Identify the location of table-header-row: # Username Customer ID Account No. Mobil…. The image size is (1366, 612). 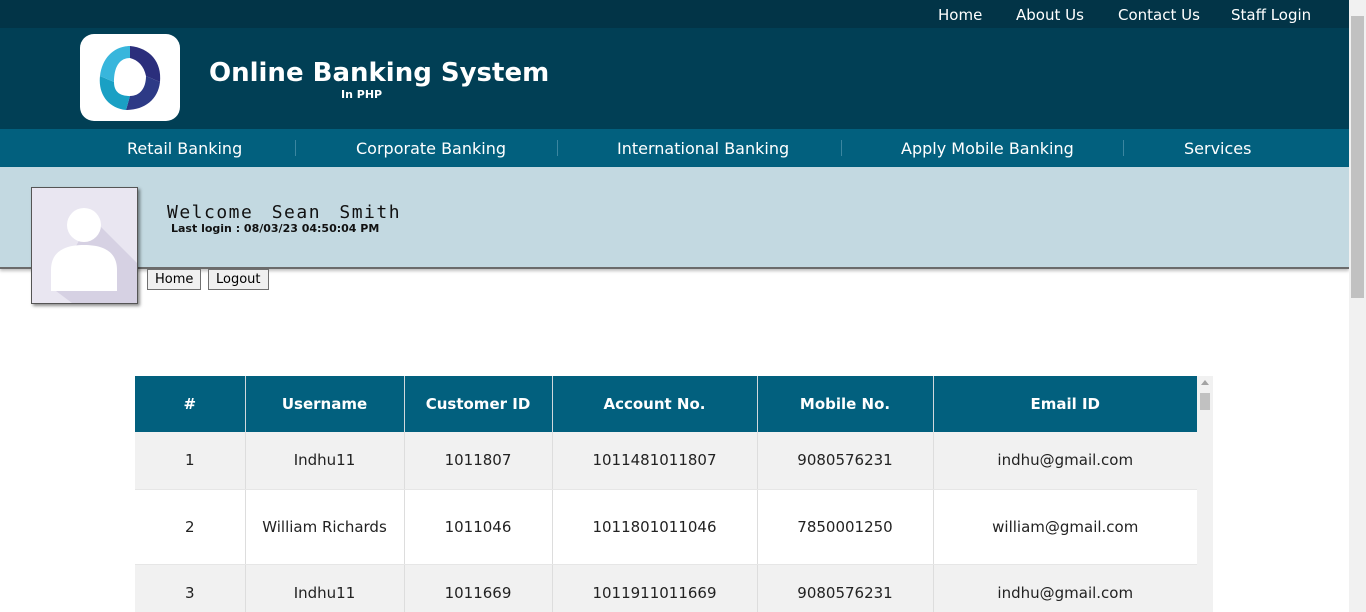
(666, 404).